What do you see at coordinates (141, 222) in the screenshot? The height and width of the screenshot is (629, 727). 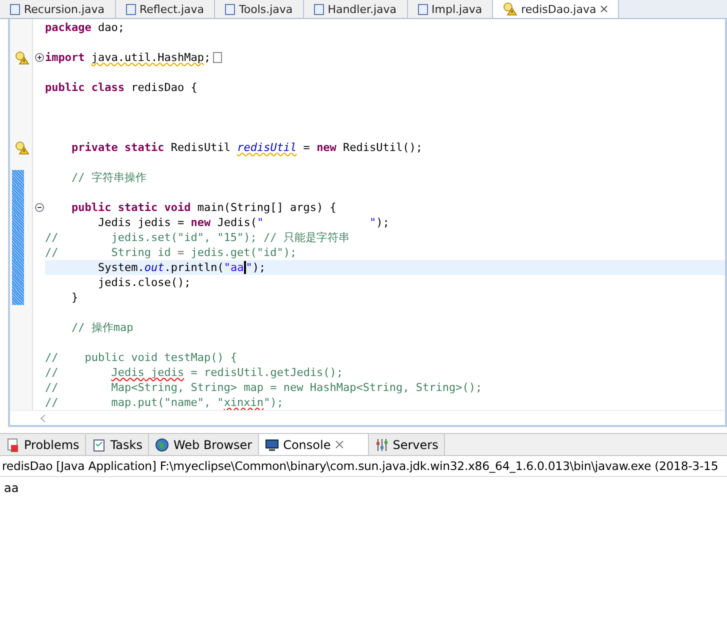 I see `code-text: Jedis jedis =` at bounding box center [141, 222].